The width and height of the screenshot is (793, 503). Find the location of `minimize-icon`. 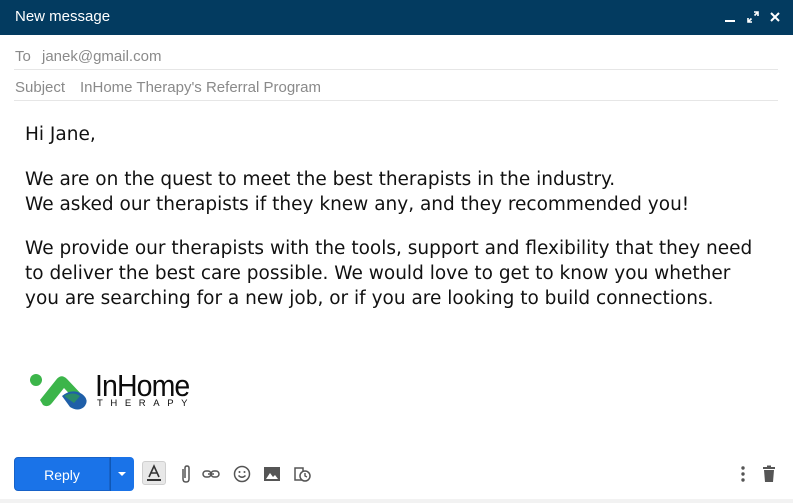

minimize-icon is located at coordinates (730, 17).